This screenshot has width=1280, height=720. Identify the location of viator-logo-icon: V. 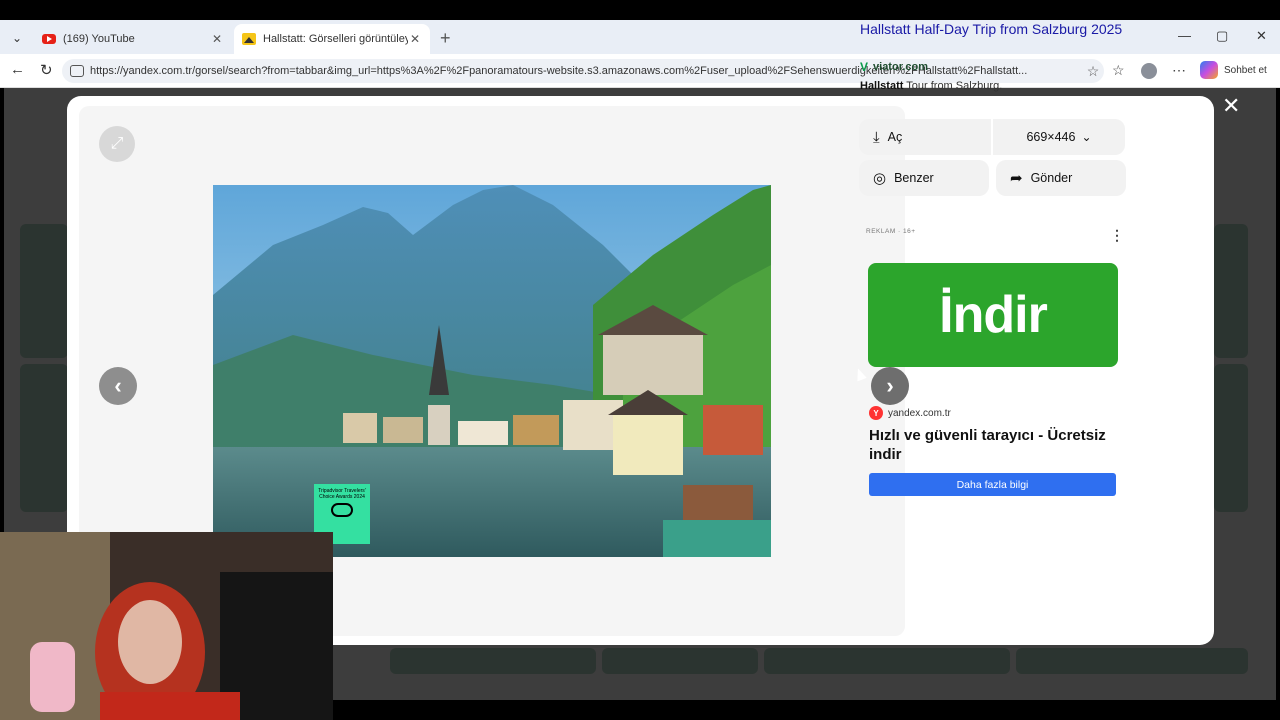
(864, 67).